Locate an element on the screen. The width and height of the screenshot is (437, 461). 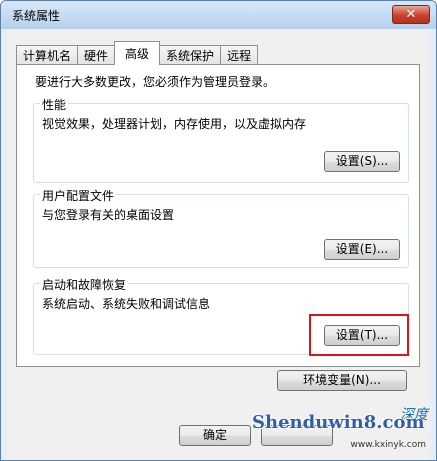
tab-strip: 计算机名 硬件 高级 系统保护 远程 is located at coordinates (137, 53).